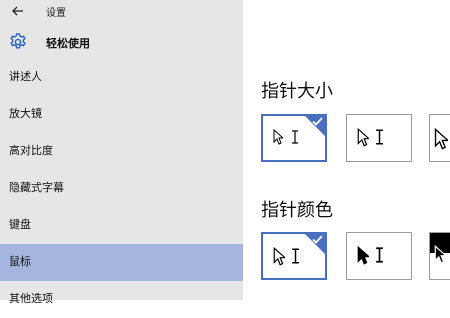 Image resolution: width=450 pixels, height=318 pixels. I want to click on back-button, so click(18, 11).